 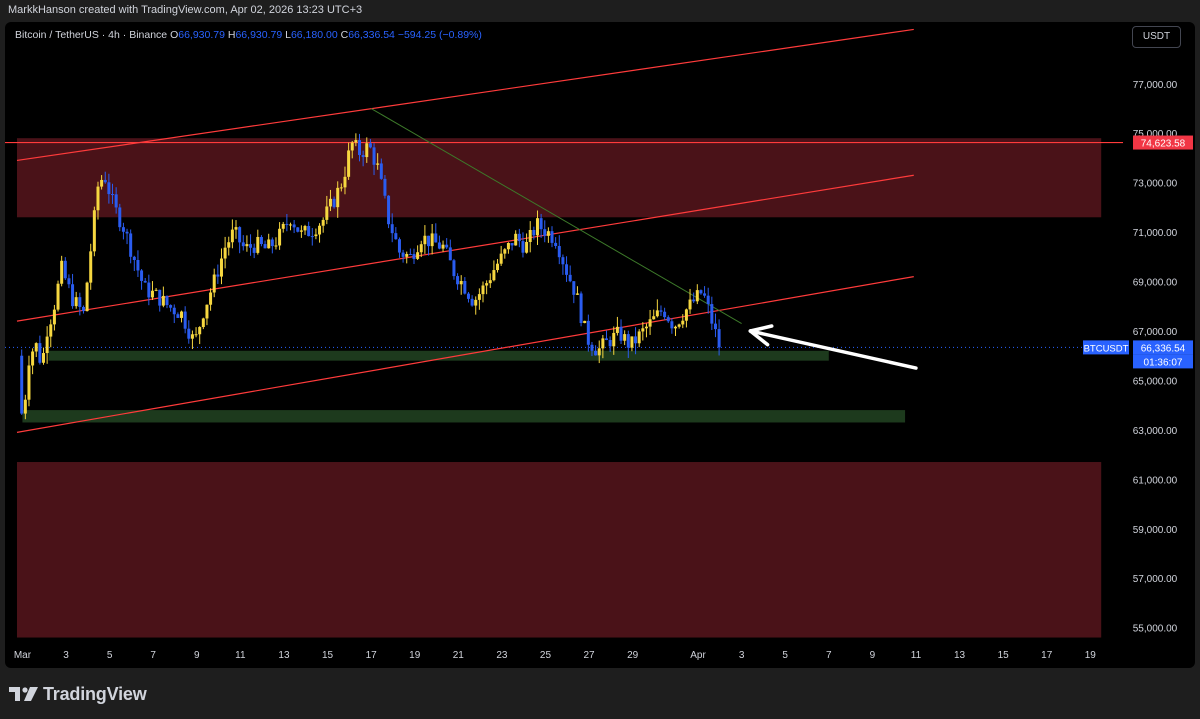 I want to click on x-tick-label: 23, so click(x=502, y=655).